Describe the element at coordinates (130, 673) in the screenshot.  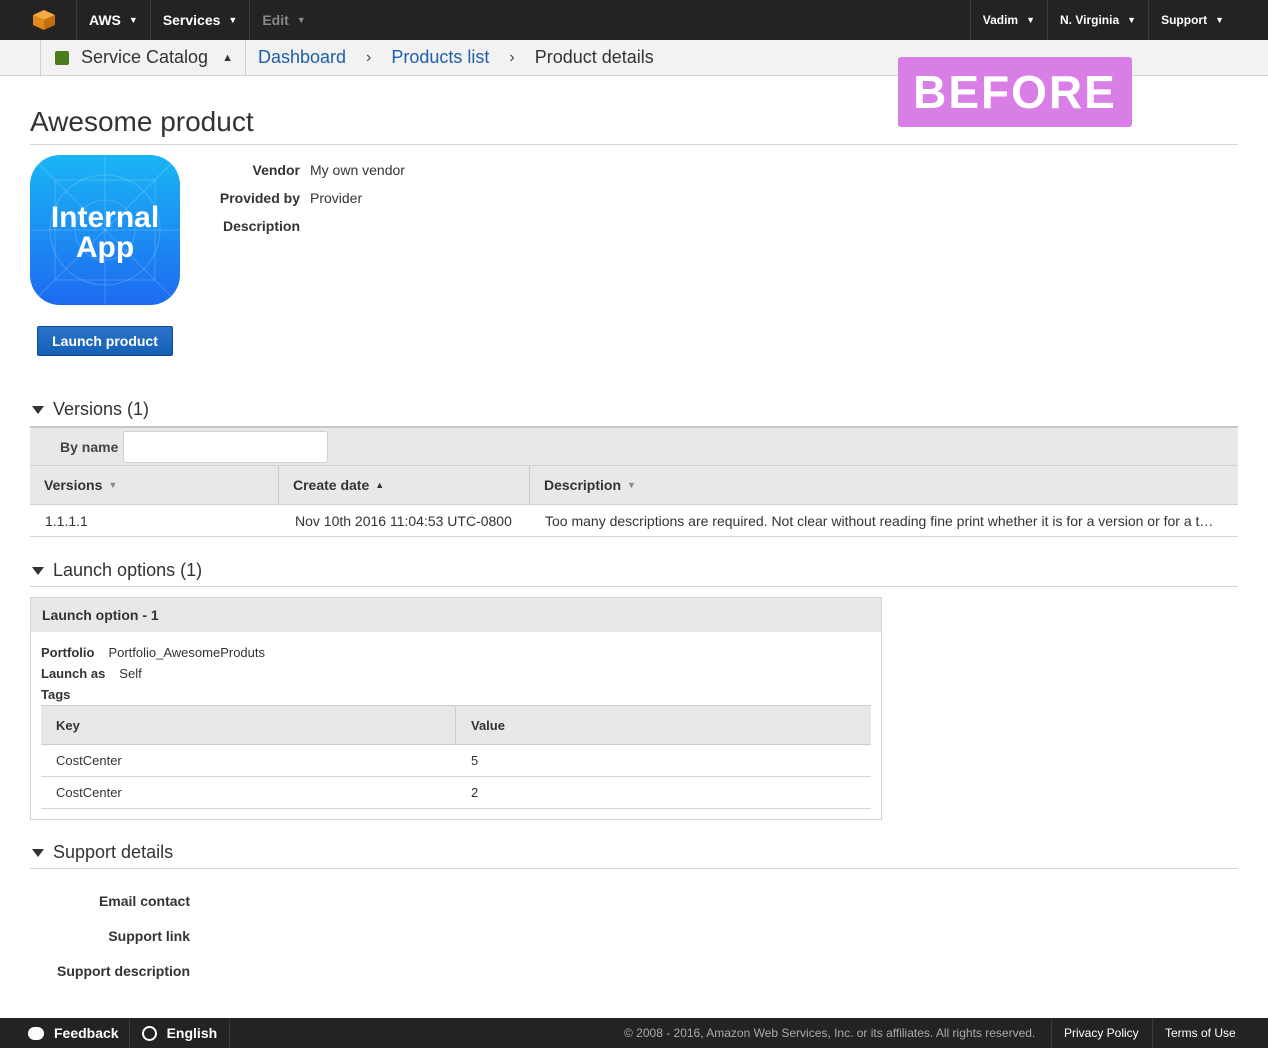
I see `launch-as-value: Self` at that location.